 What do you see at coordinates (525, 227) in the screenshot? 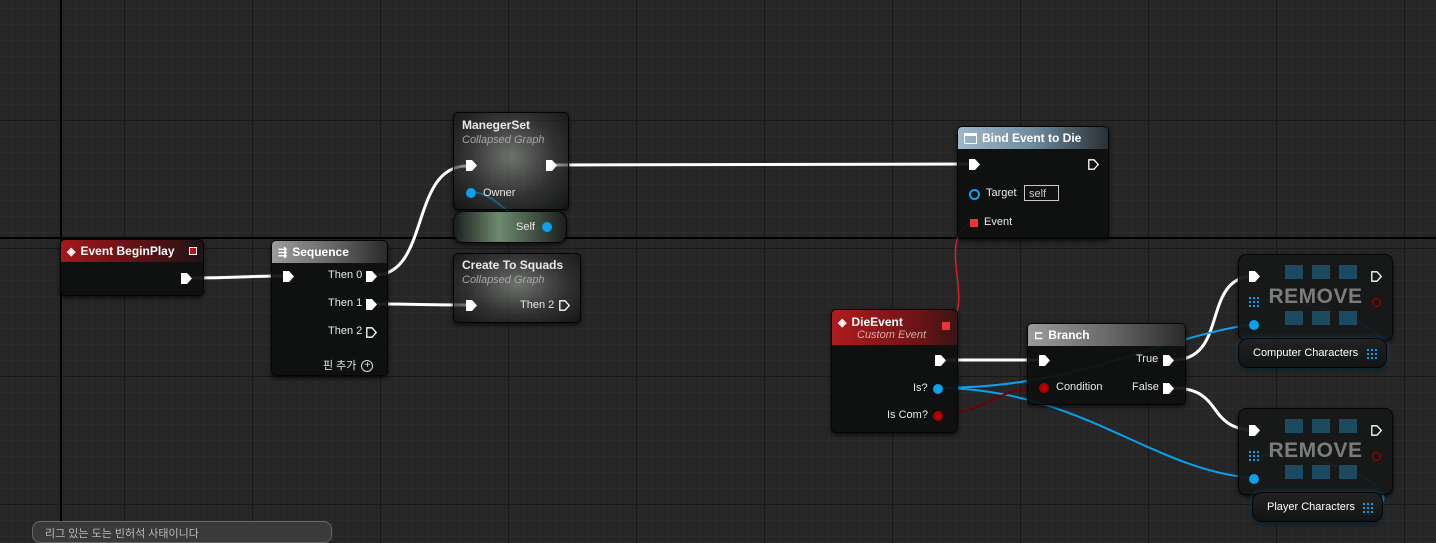
I see `self-label: Self` at bounding box center [525, 227].